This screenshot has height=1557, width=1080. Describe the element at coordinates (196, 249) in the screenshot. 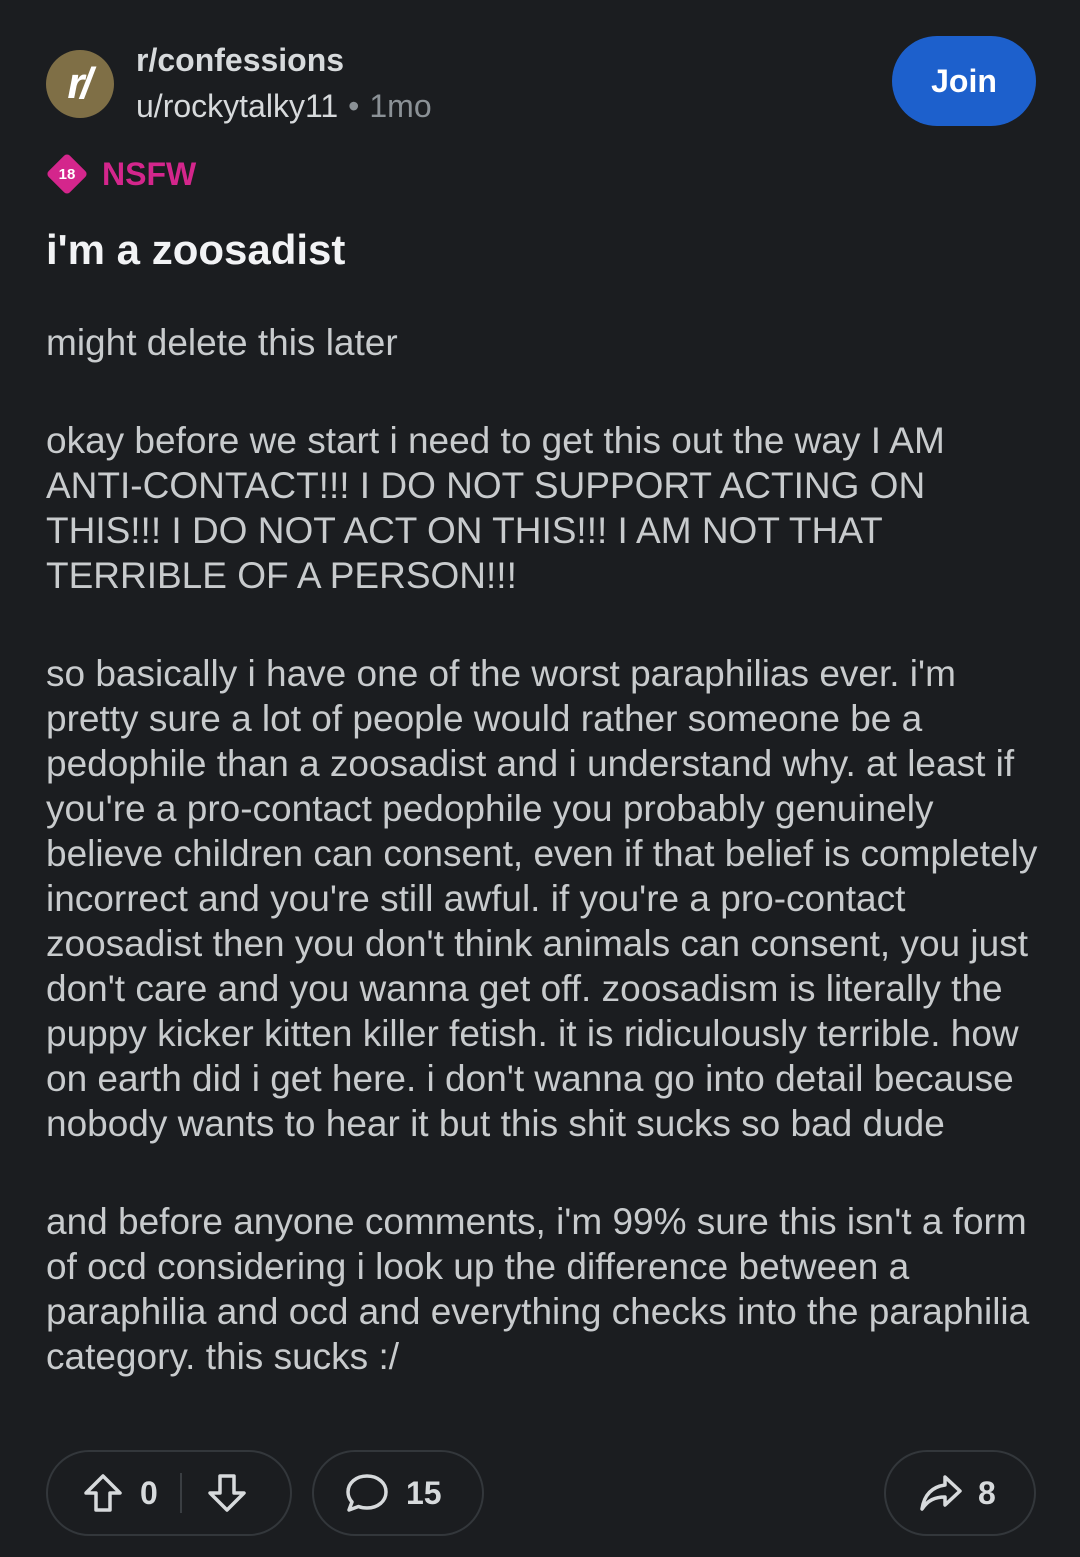

I see `post-title: i'm a zoosadist` at that location.